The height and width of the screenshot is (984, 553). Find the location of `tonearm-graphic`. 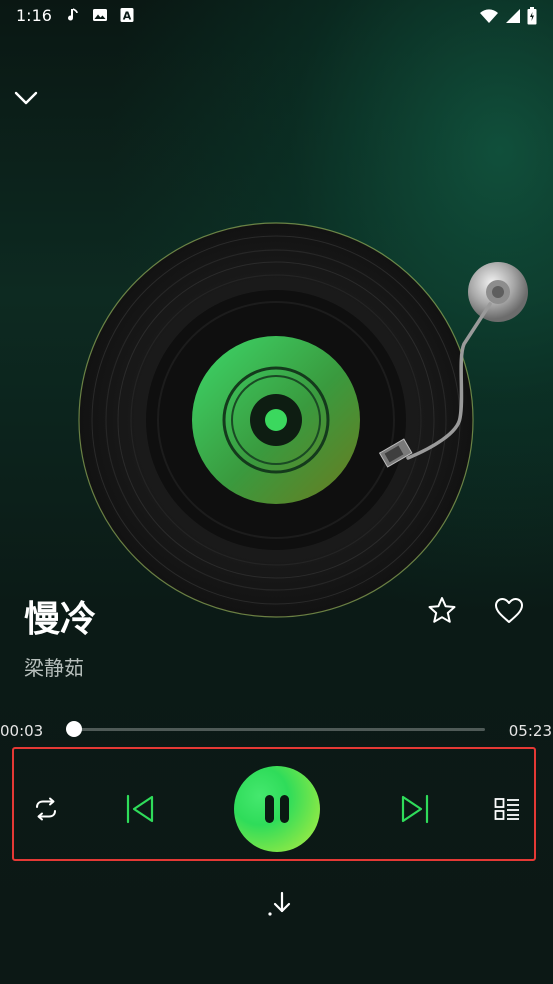

tonearm-graphic is located at coordinates (453, 365).